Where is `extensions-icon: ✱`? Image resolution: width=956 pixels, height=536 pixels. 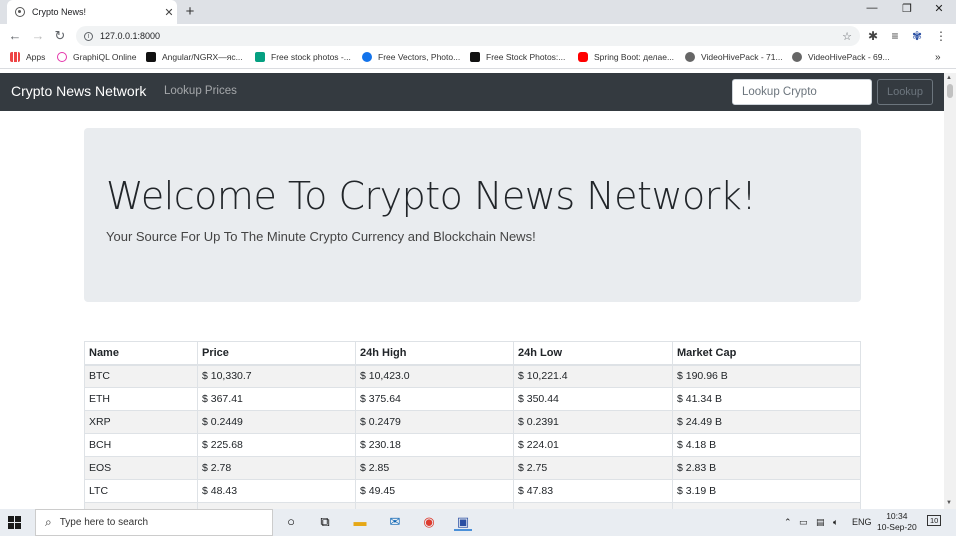
extensions-icon: ✱ is located at coordinates (873, 36).